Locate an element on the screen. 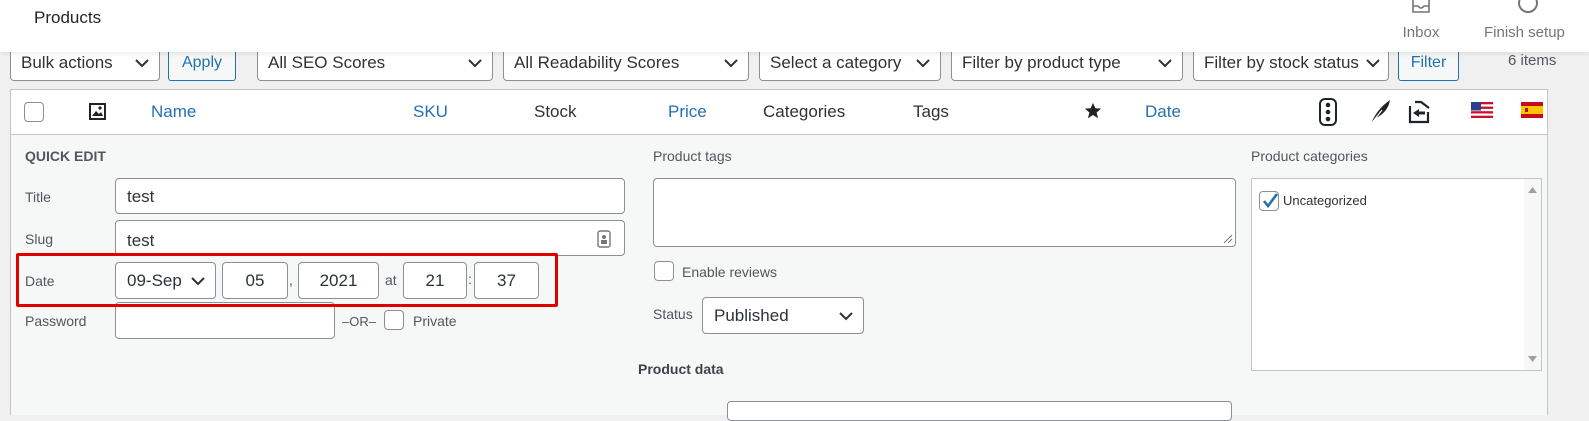 This screenshot has height=421, width=1589. status-label: Status is located at coordinates (673, 314).